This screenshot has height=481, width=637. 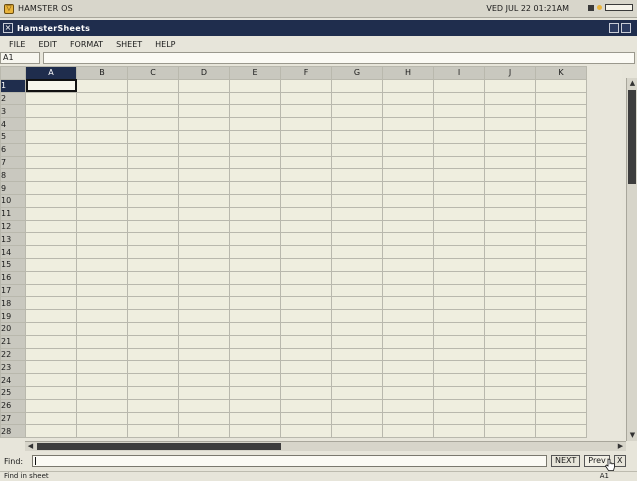 I want to click on cell-g5, so click(x=357, y=136).